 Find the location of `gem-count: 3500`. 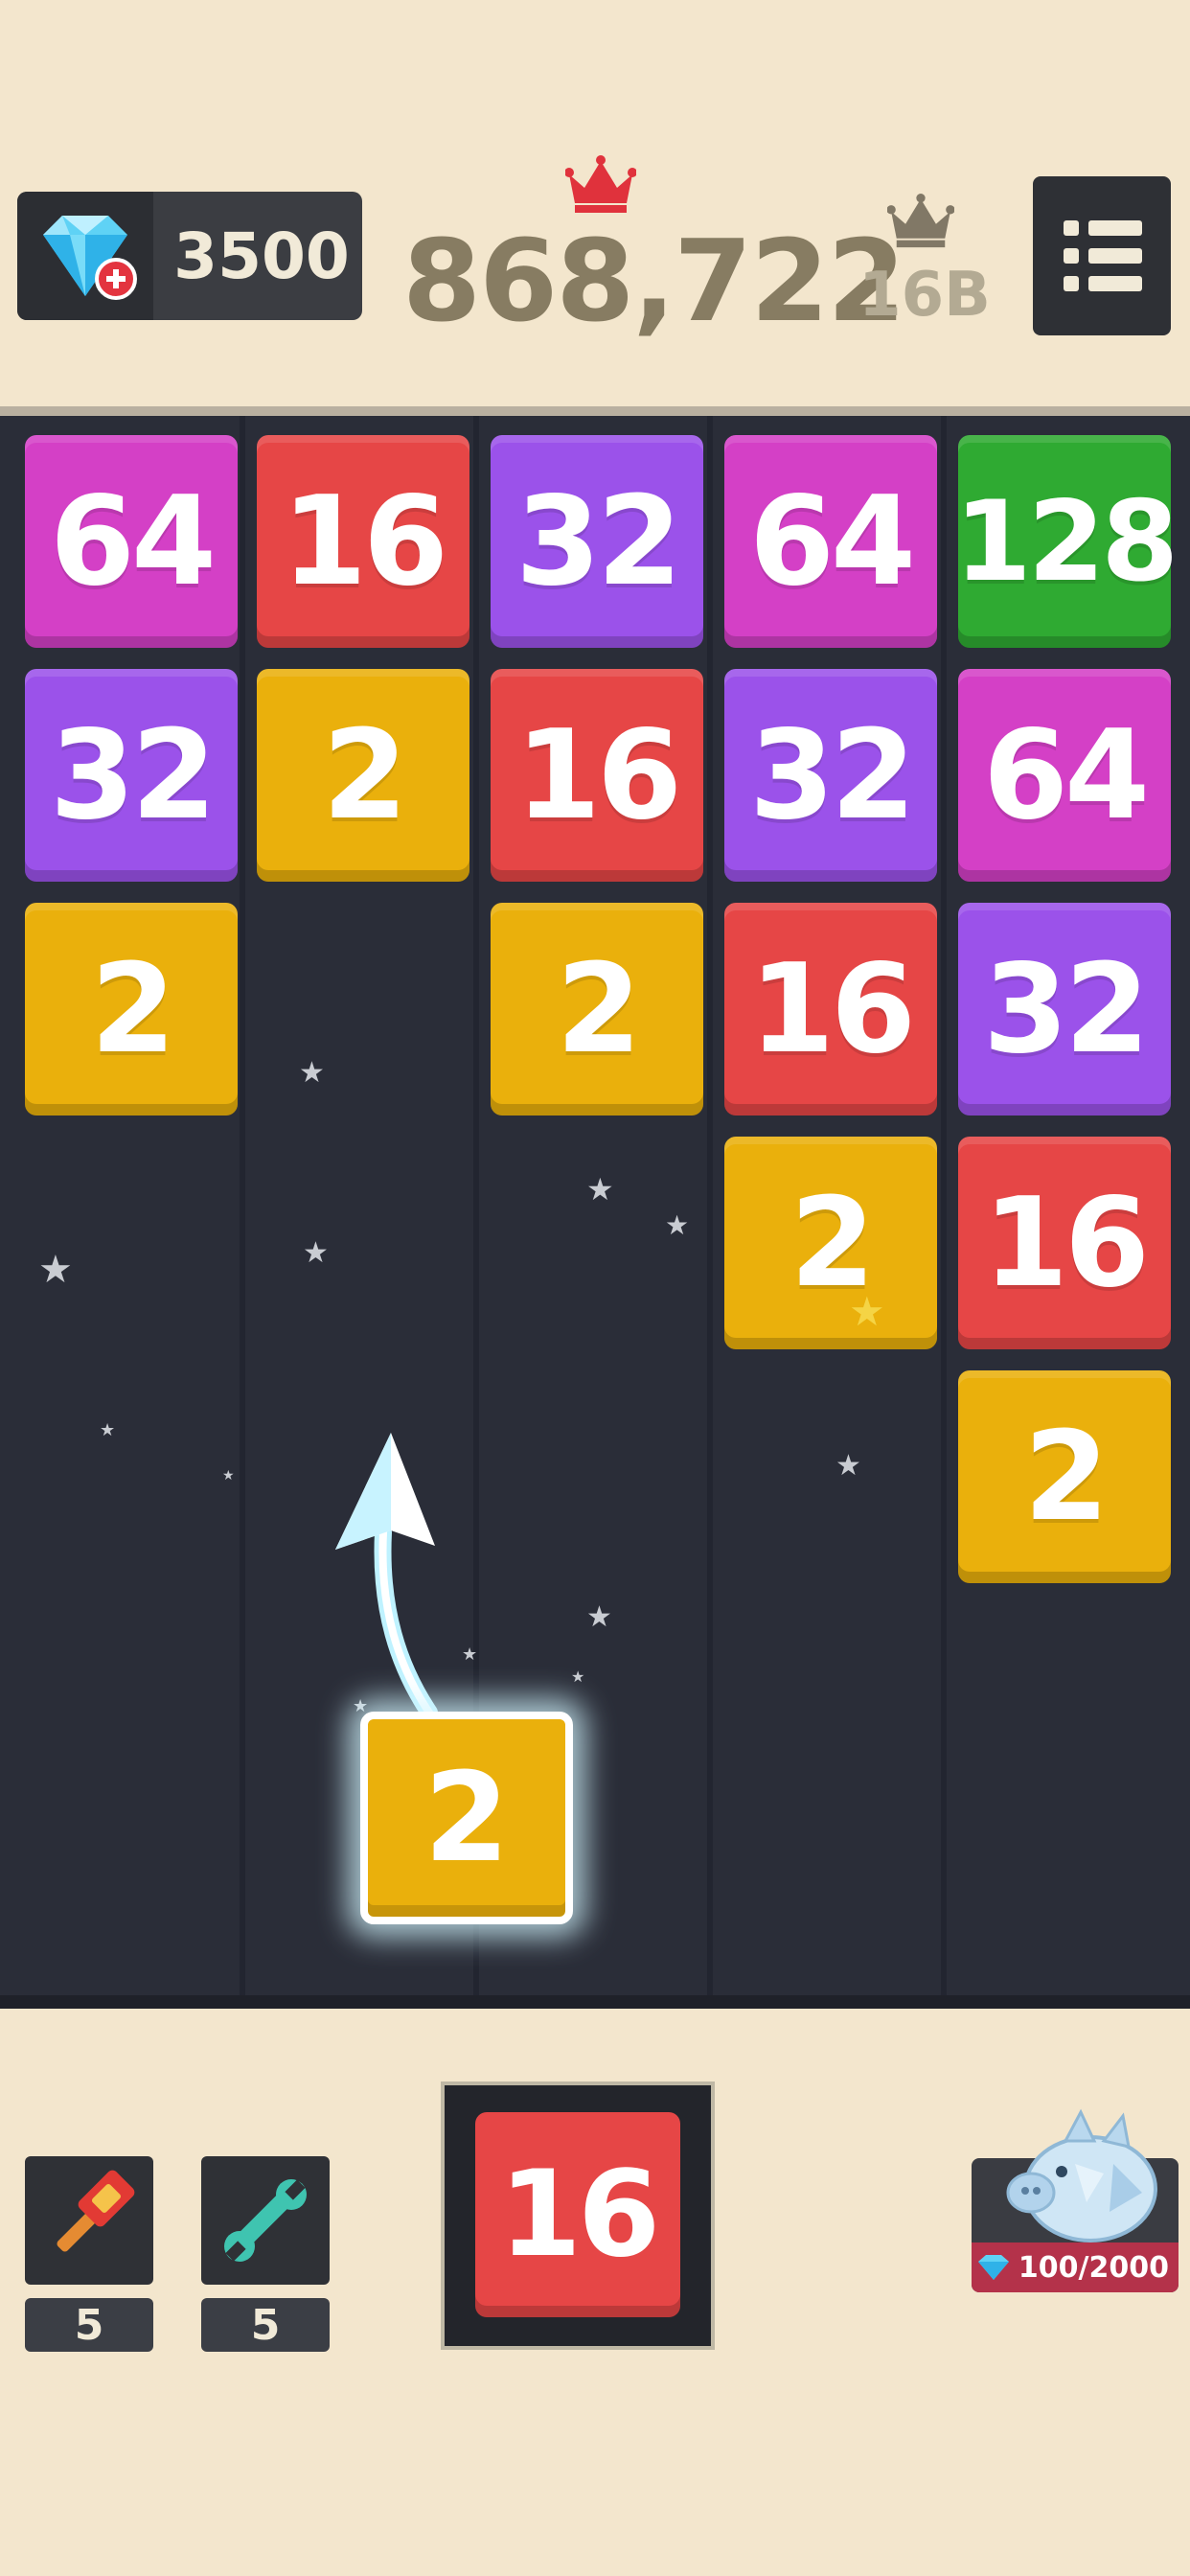

gem-count: 3500 is located at coordinates (262, 255).